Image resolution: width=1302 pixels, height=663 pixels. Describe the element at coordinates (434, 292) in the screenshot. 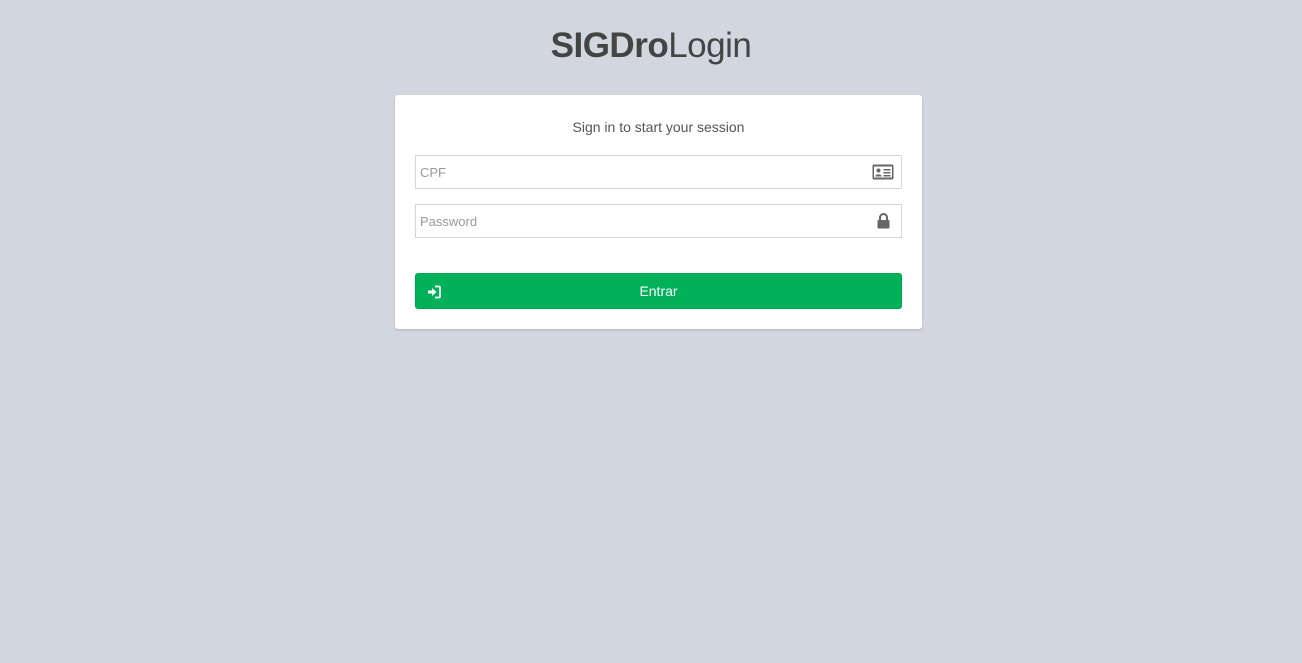

I see `sign-in-icon` at that location.